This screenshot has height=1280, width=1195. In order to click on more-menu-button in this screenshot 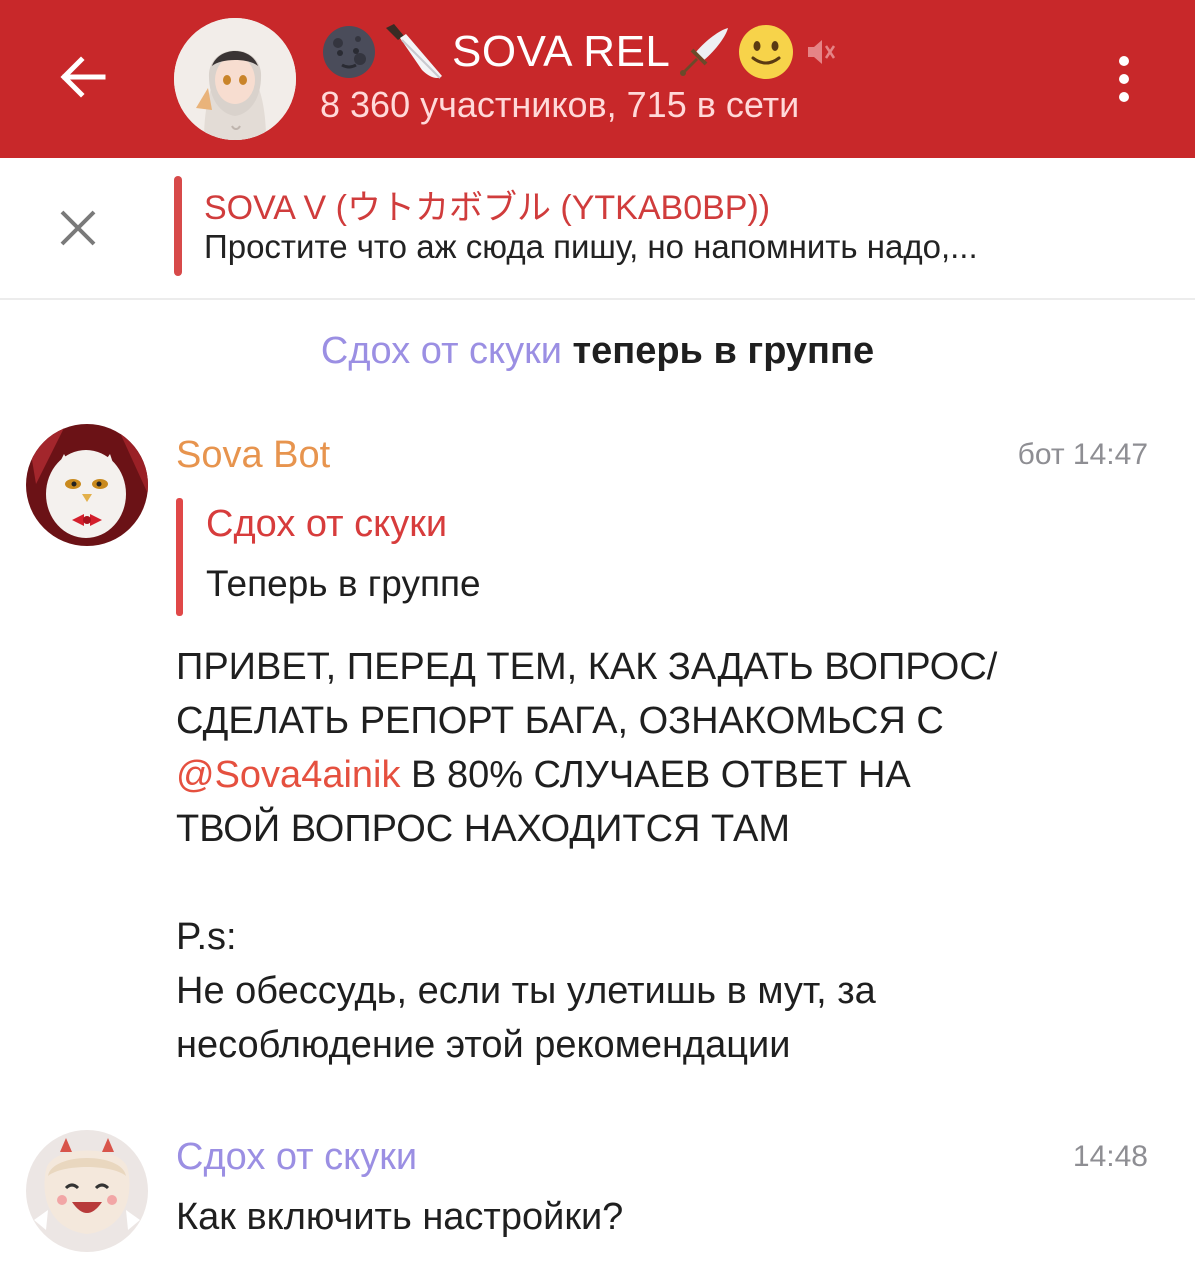, I will do `click(1124, 79)`.